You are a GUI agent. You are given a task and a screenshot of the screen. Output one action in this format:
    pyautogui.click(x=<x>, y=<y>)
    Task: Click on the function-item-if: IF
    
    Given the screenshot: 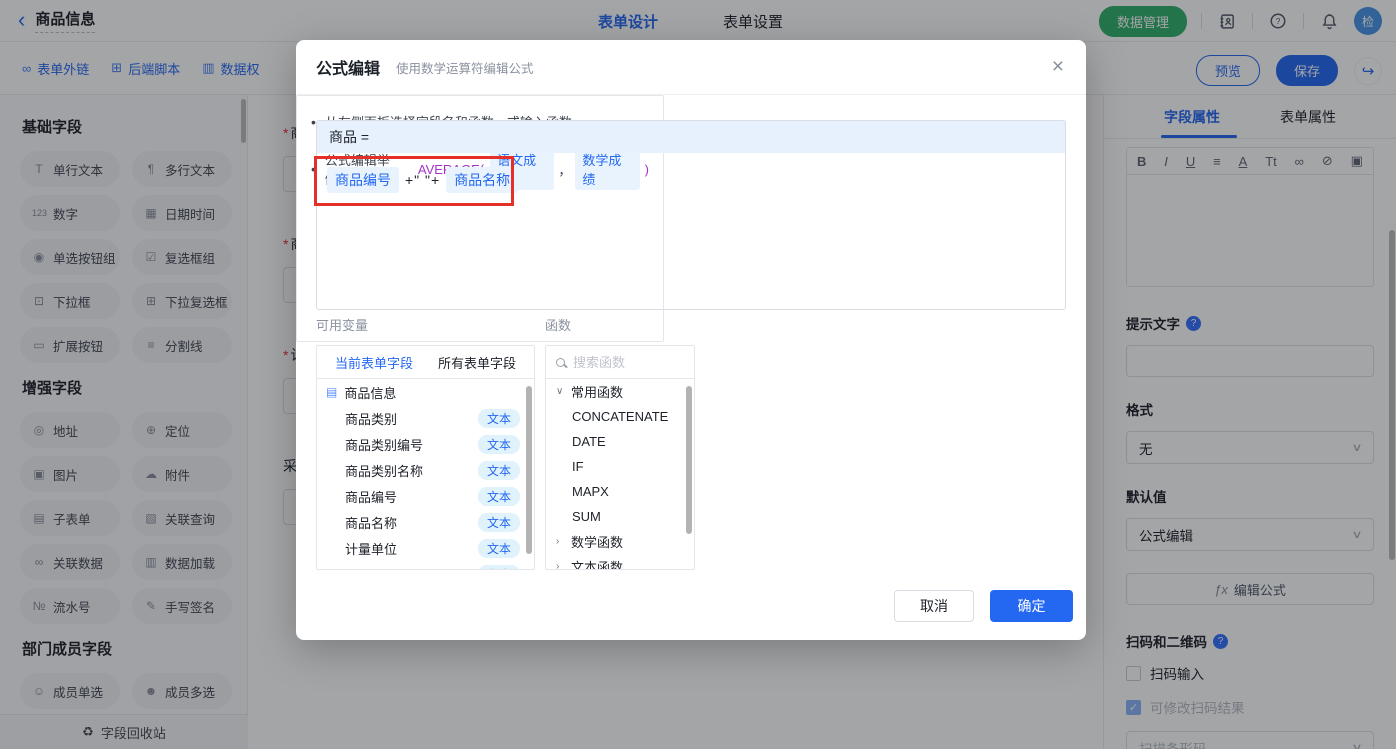 What is the action you would take?
    pyautogui.click(x=620, y=466)
    